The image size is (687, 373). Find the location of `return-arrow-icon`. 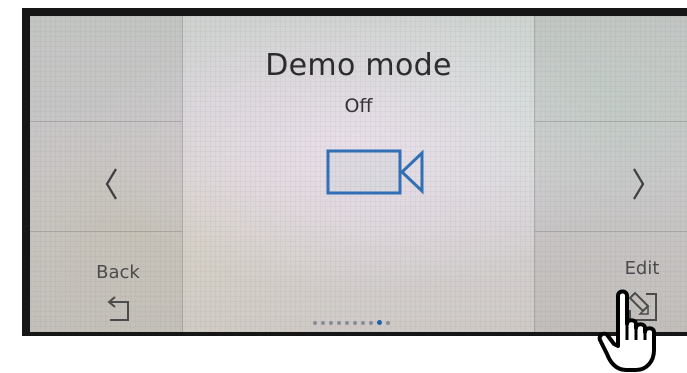

return-arrow-icon is located at coordinates (118, 308).